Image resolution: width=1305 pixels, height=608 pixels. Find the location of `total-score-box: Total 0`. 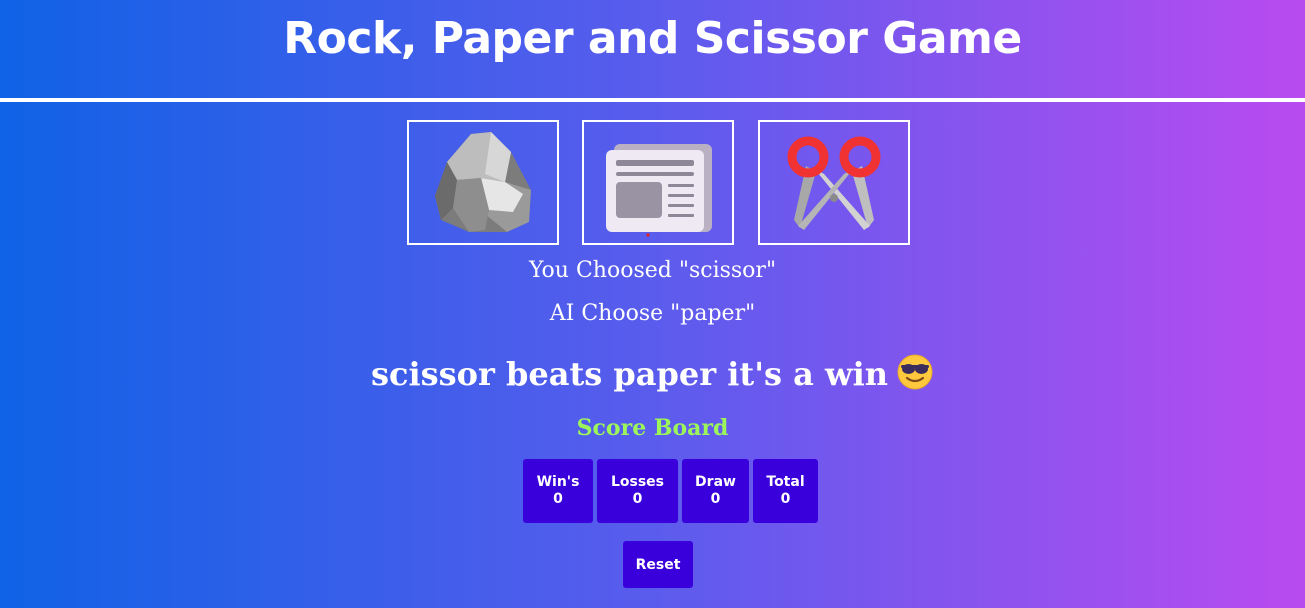

total-score-box: Total 0 is located at coordinates (785, 491).